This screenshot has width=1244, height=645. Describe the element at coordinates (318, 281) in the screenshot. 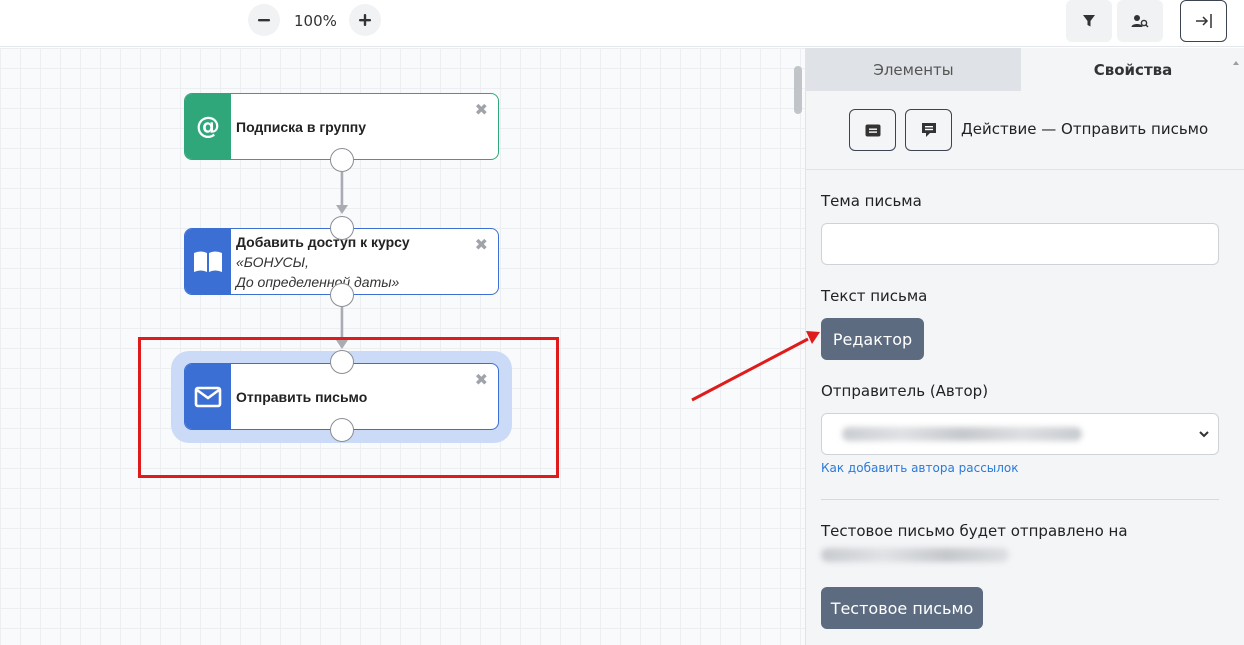

I see `node-subtitle-line2: До определенной даты»` at that location.